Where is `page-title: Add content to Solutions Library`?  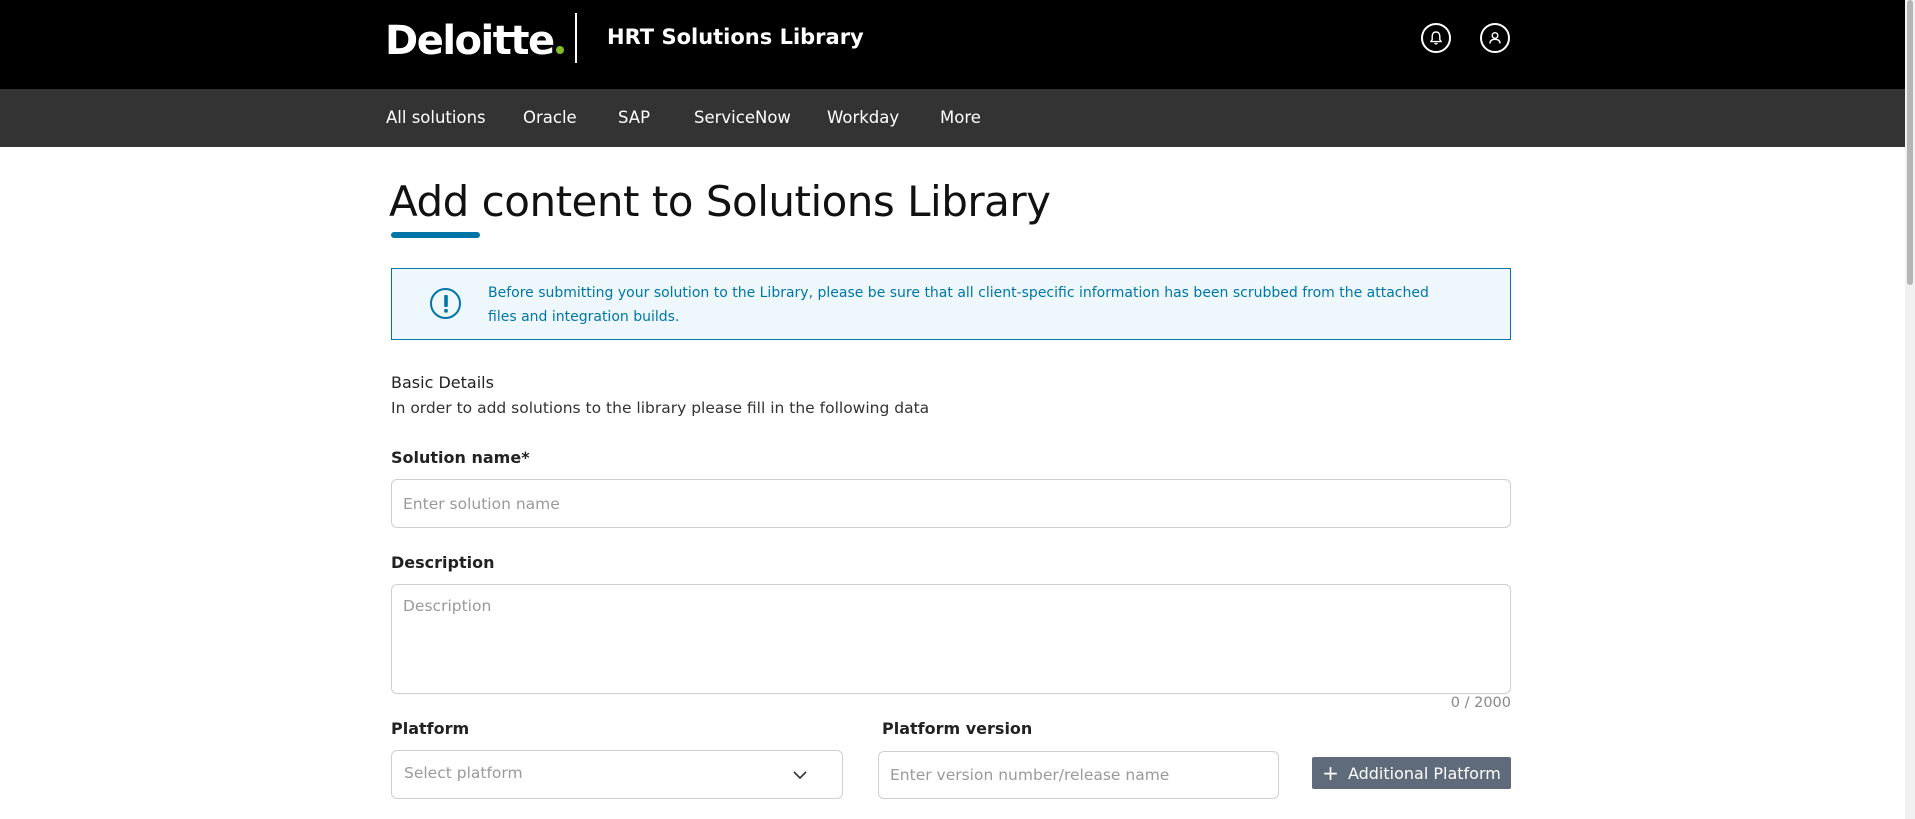
page-title: Add content to Solutions Library is located at coordinates (720, 201).